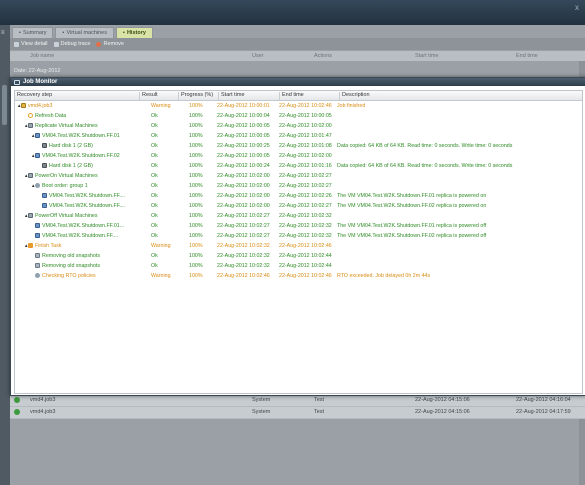 The width and height of the screenshot is (585, 485). I want to click on summary-icon: ▪, so click(20, 33).